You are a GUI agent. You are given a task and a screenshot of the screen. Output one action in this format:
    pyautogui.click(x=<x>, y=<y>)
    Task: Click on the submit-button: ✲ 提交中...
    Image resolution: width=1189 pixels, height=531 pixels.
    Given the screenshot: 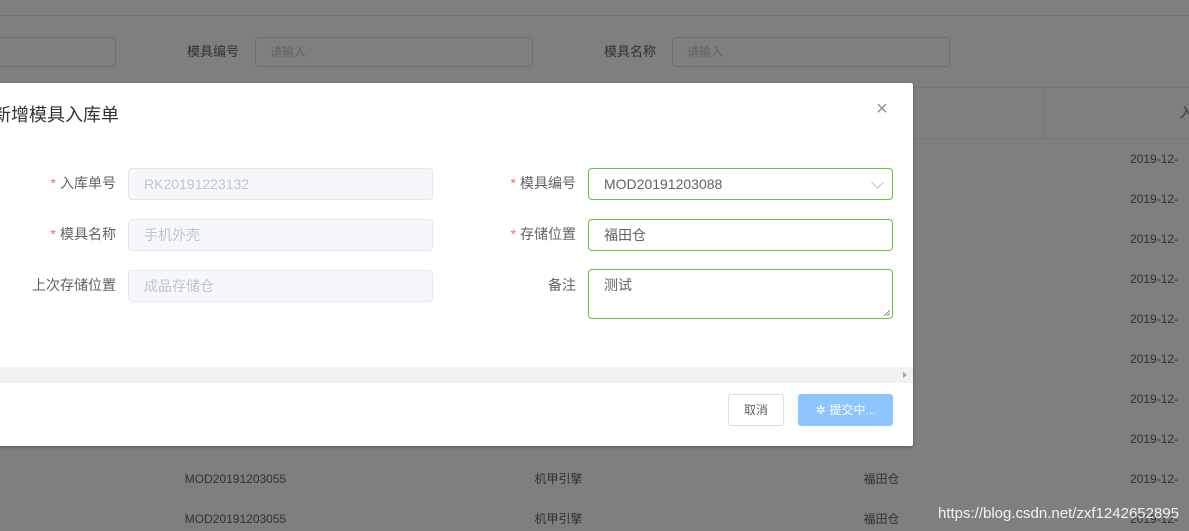 What is the action you would take?
    pyautogui.click(x=845, y=410)
    